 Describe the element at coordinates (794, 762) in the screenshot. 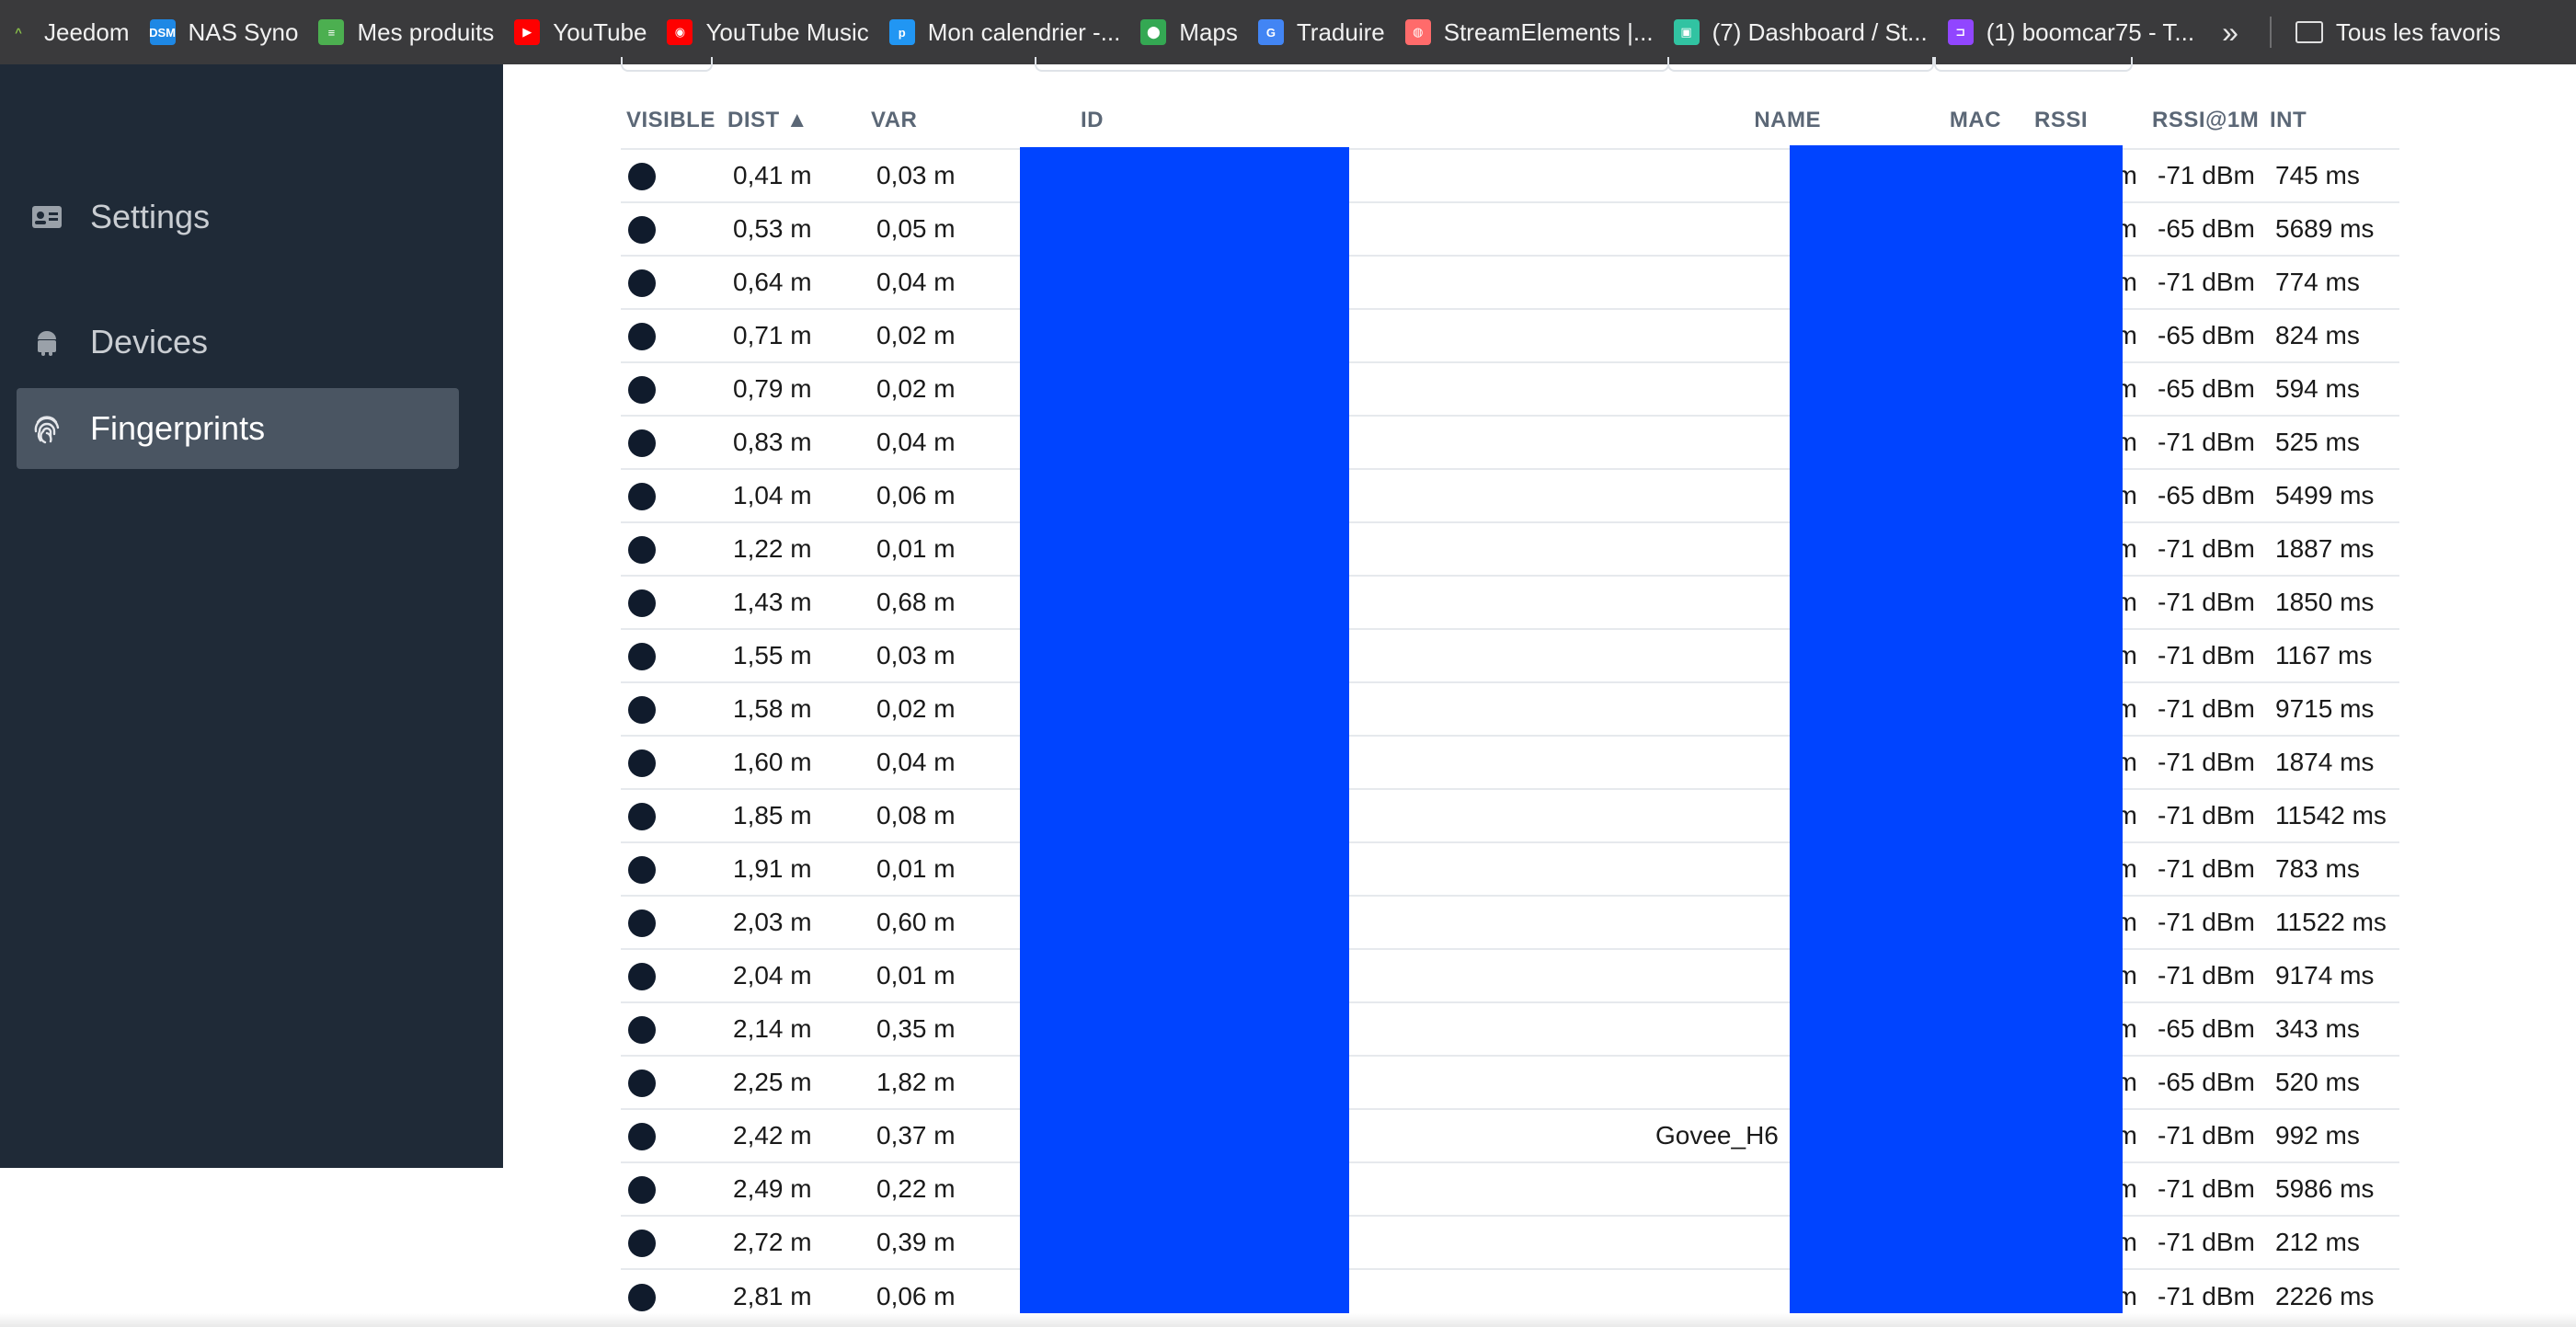

I see `dist-cell: 1,60 m` at that location.